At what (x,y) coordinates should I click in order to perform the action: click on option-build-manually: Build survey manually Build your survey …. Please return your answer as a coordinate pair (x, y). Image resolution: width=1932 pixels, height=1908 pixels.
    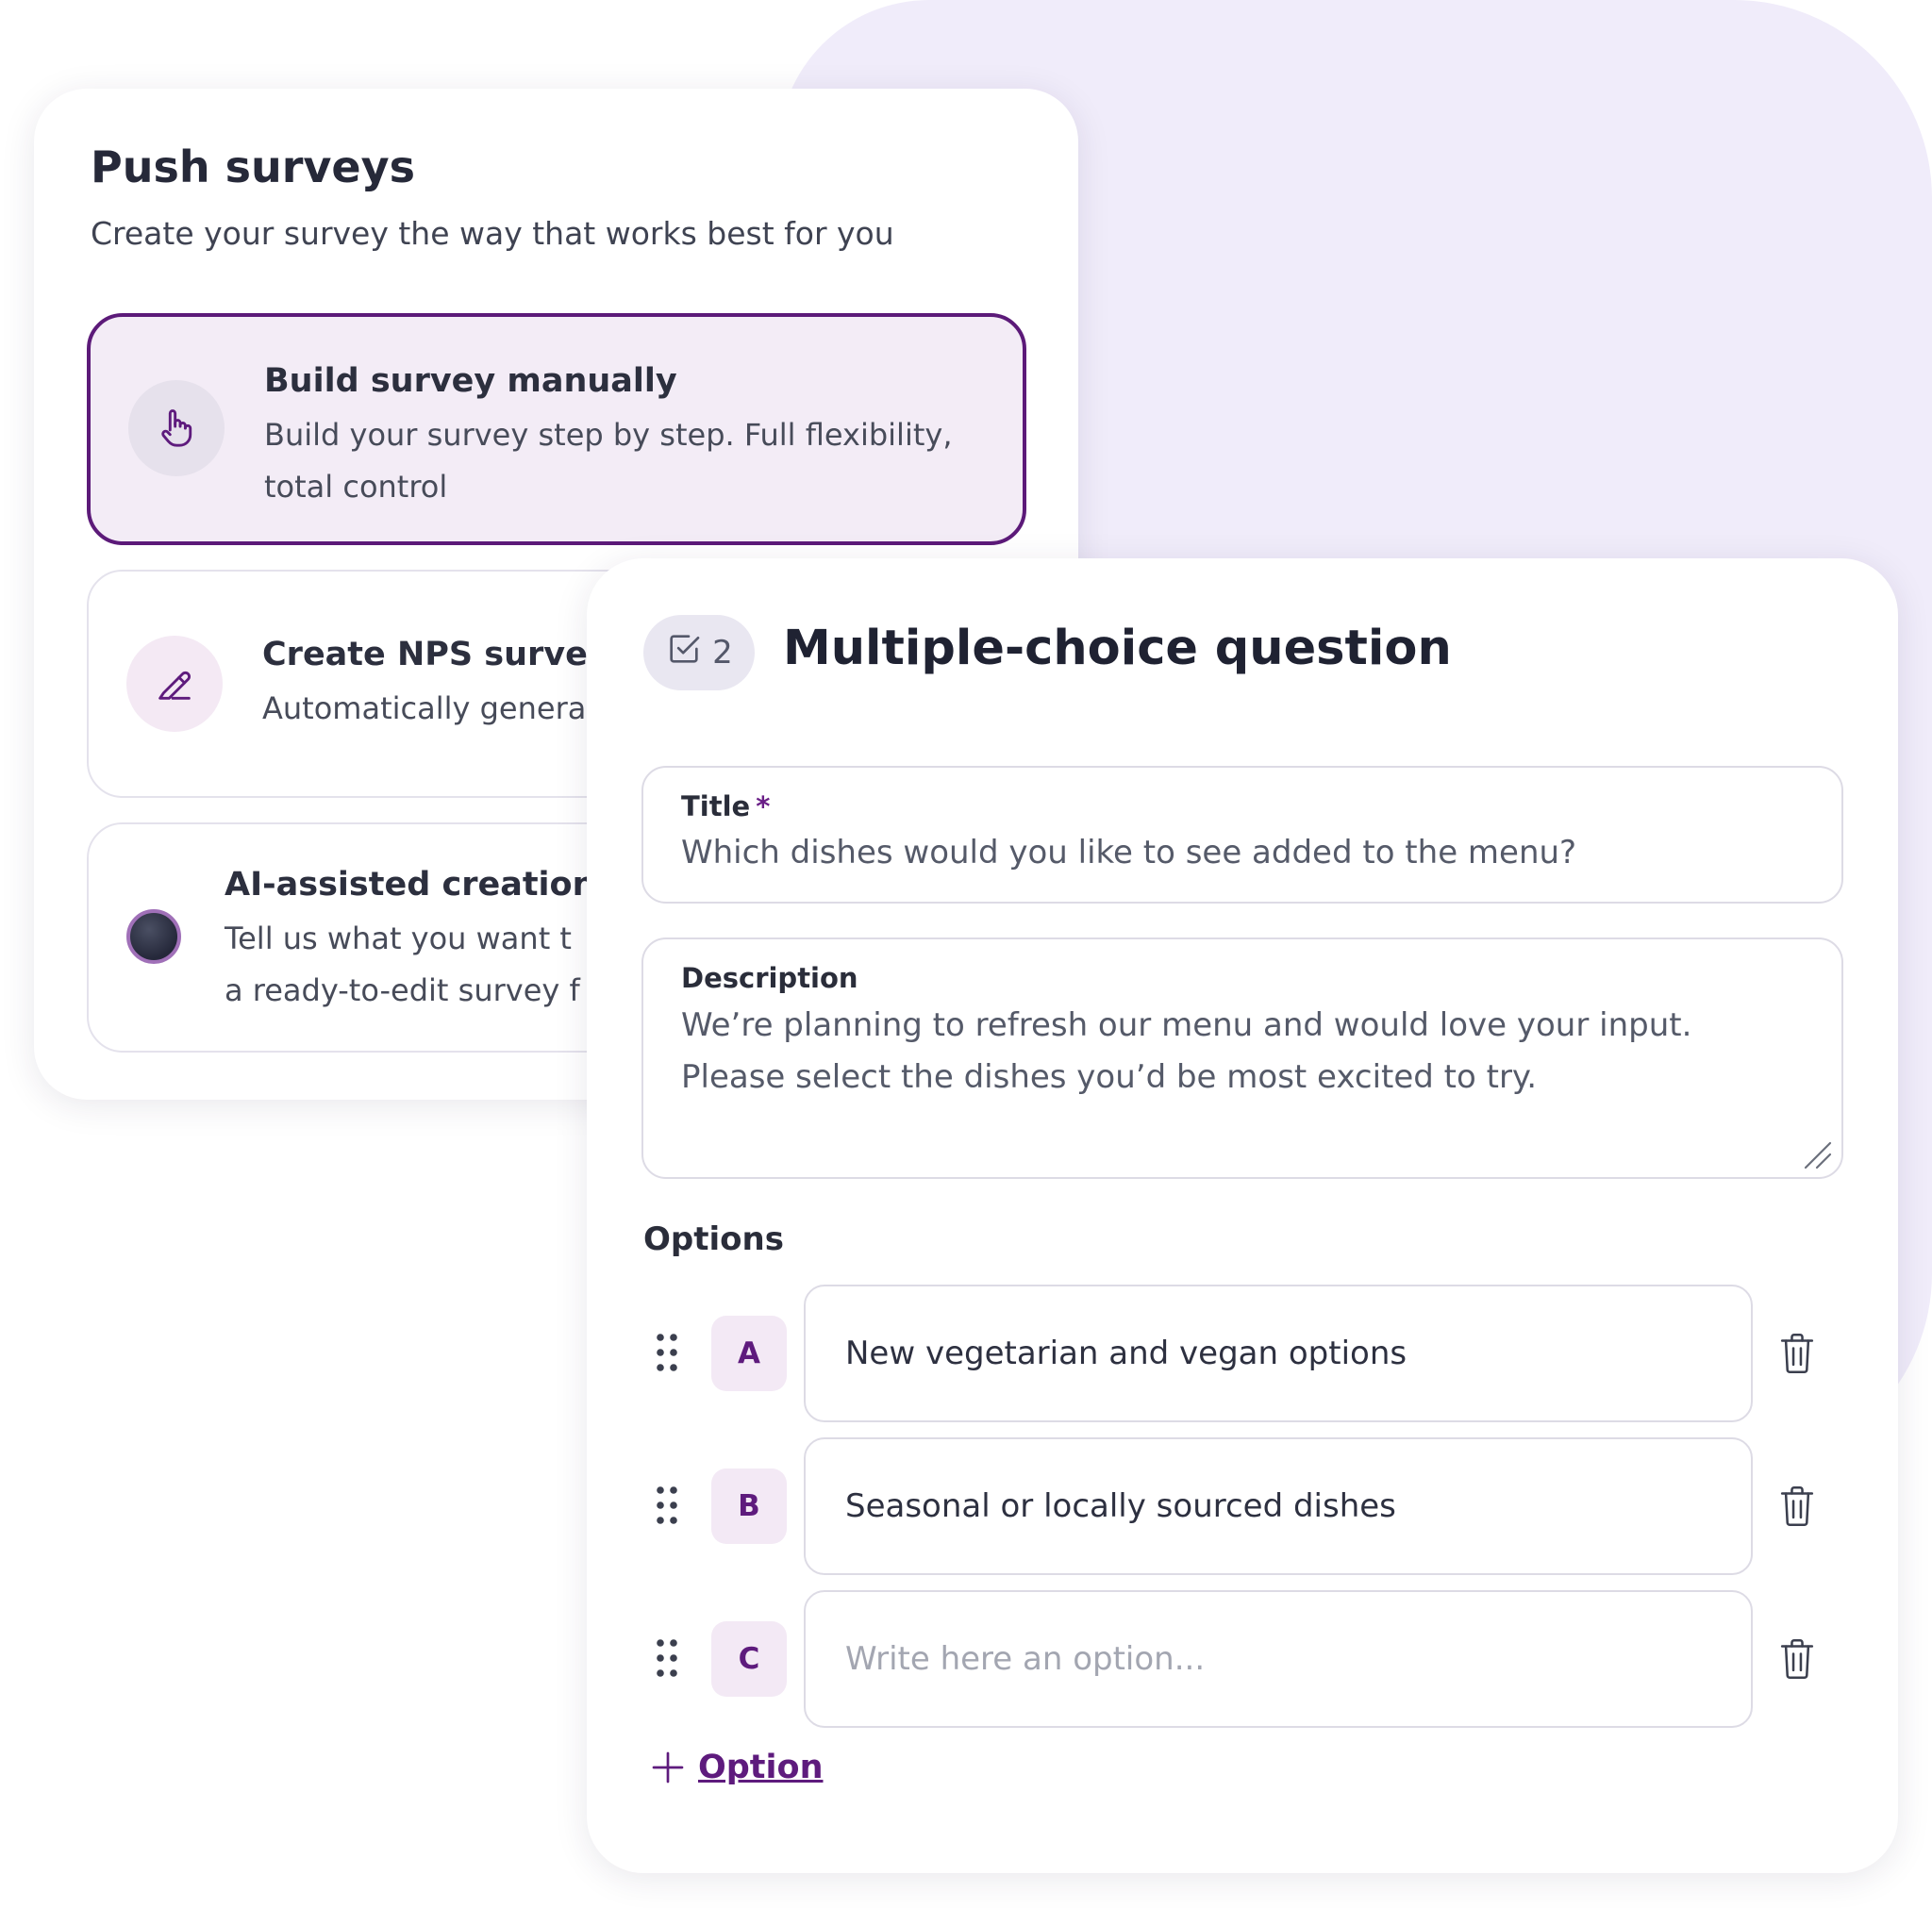
    Looking at the image, I should click on (556, 429).